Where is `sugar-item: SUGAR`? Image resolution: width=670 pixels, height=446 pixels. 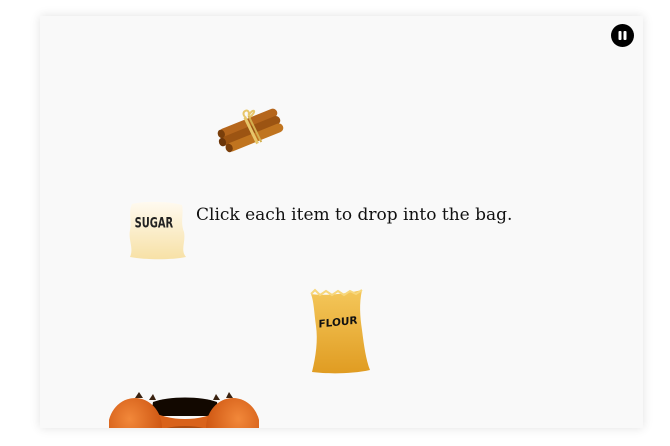
sugar-item: SUGAR is located at coordinates (157, 230).